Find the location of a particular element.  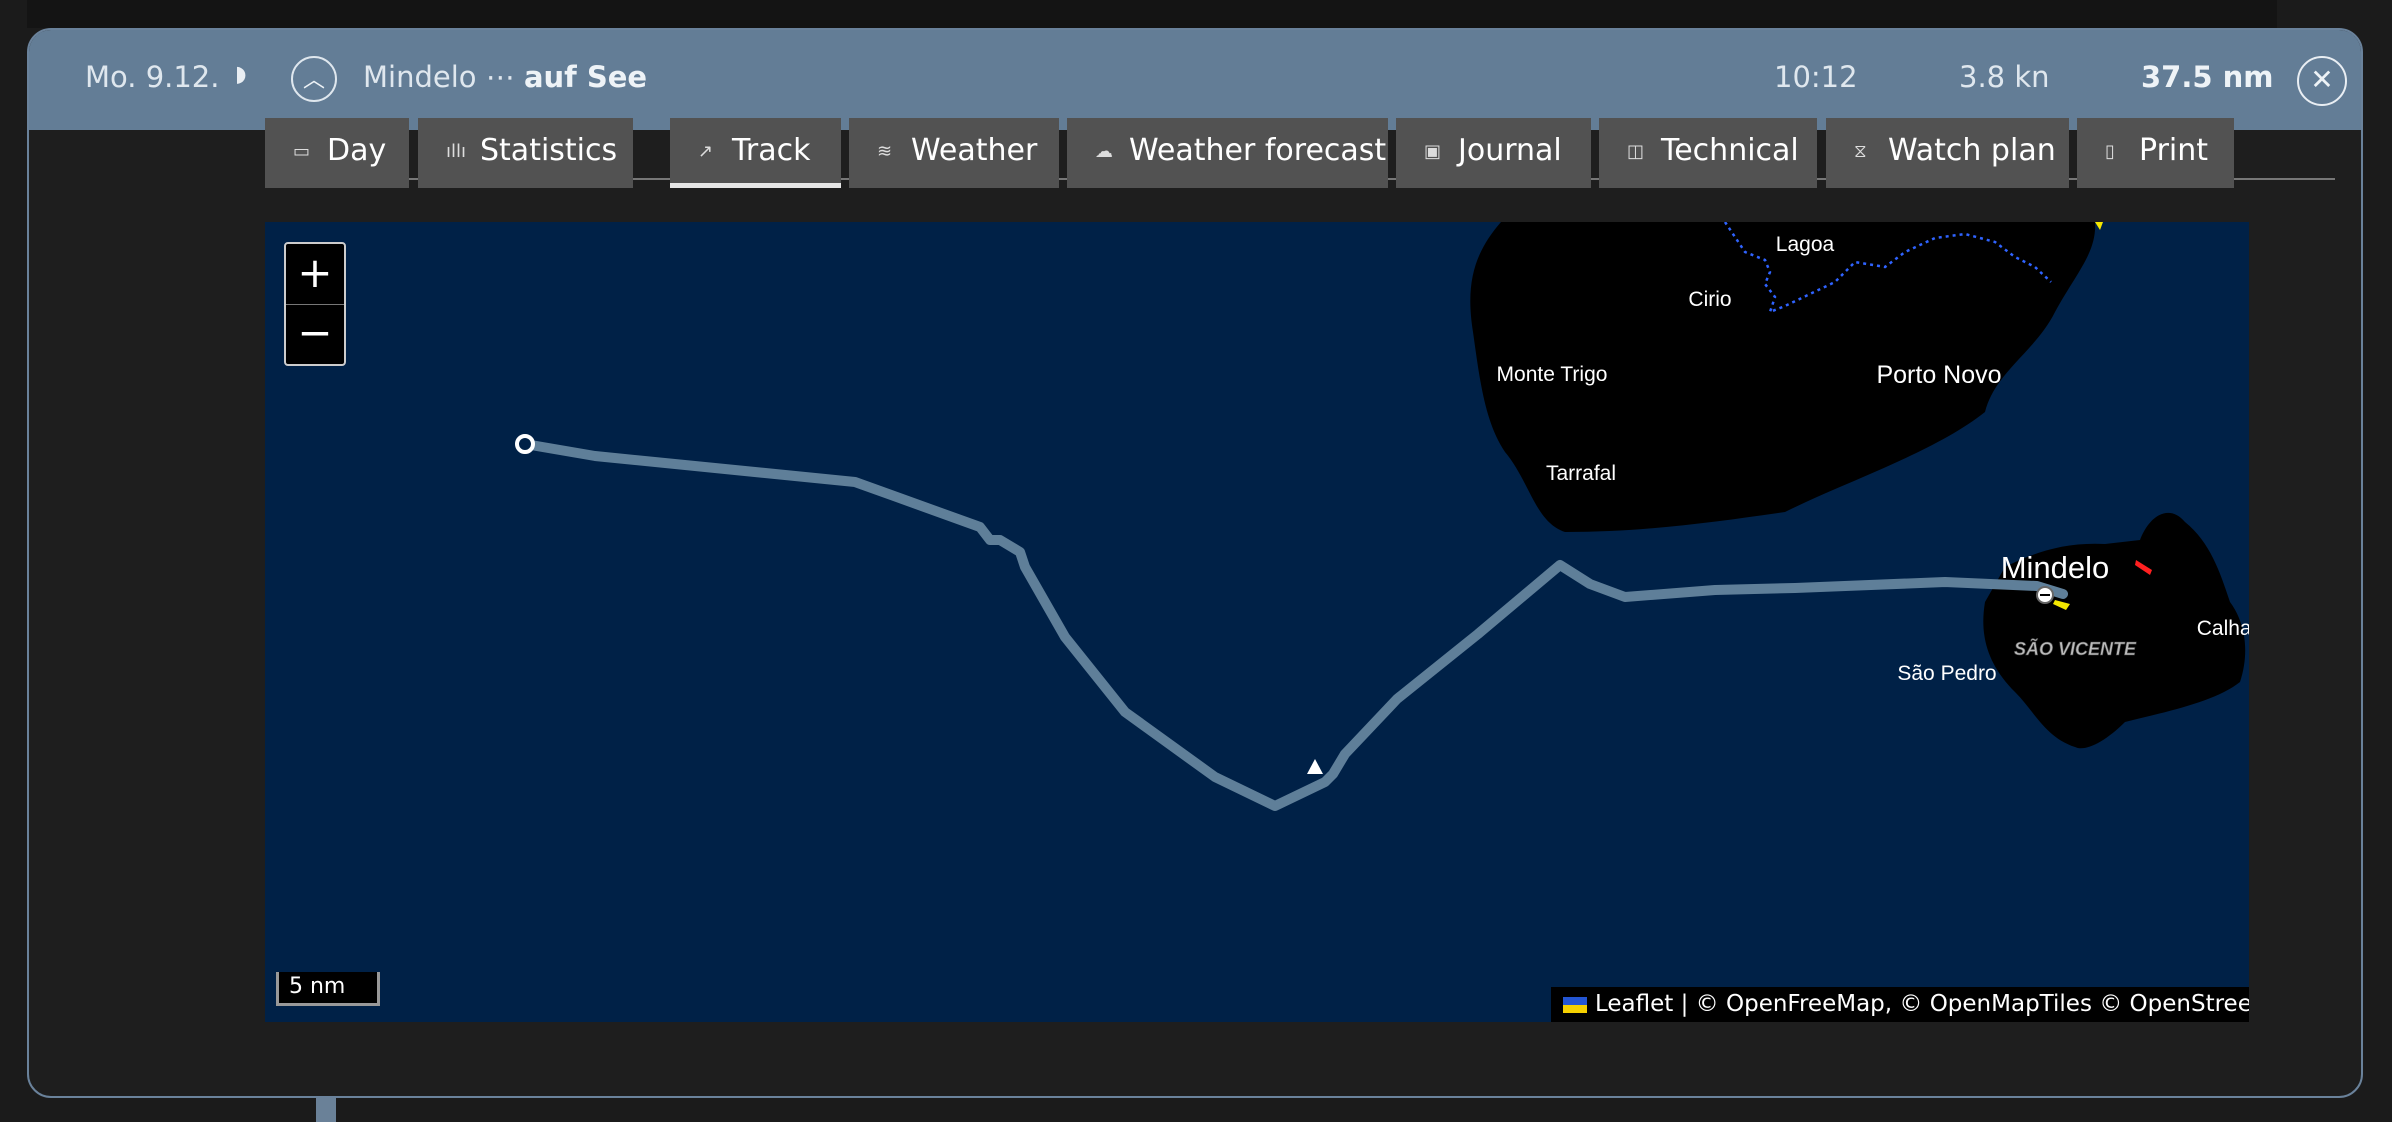

ukraine-flag-icon is located at coordinates (1575, 1004).